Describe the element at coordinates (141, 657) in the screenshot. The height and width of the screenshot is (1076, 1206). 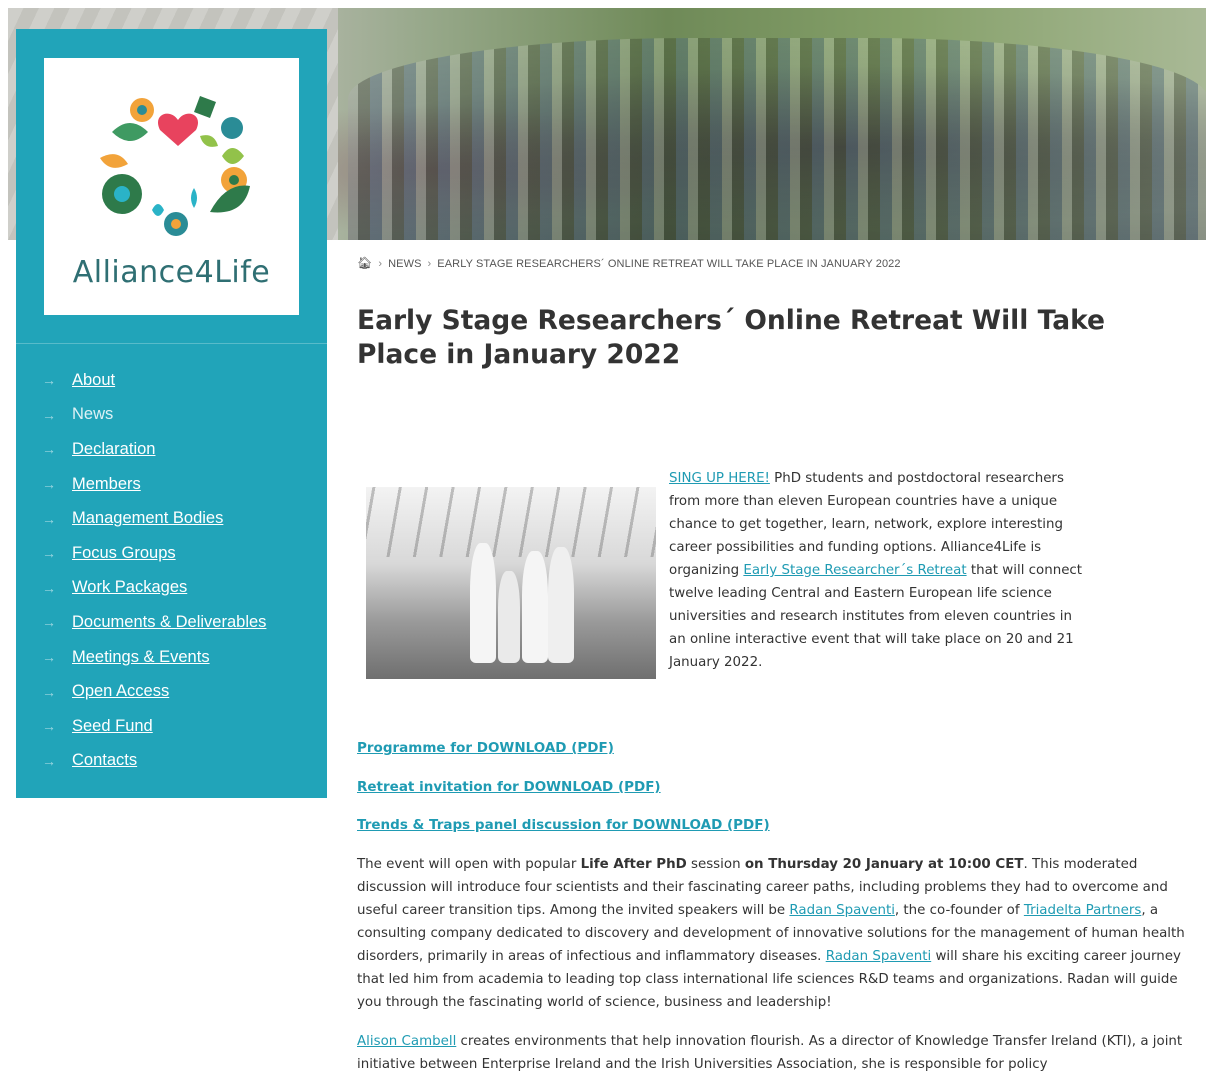
I see `nav-link: Meetings & Events` at that location.